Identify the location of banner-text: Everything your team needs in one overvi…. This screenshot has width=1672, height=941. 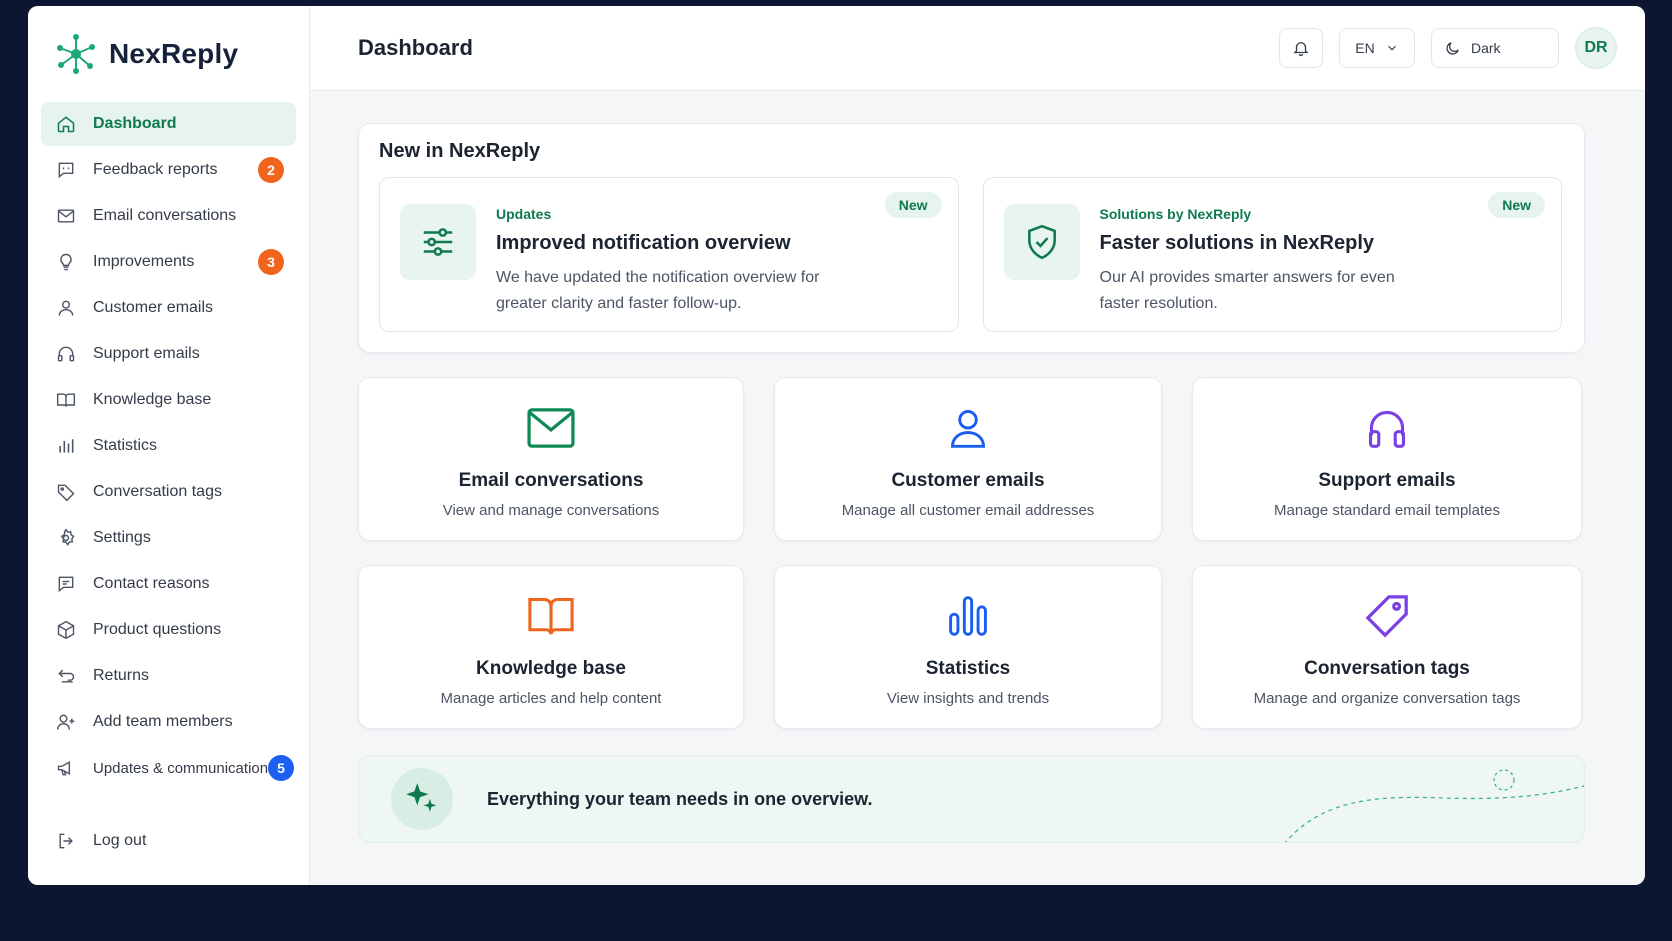
(680, 798).